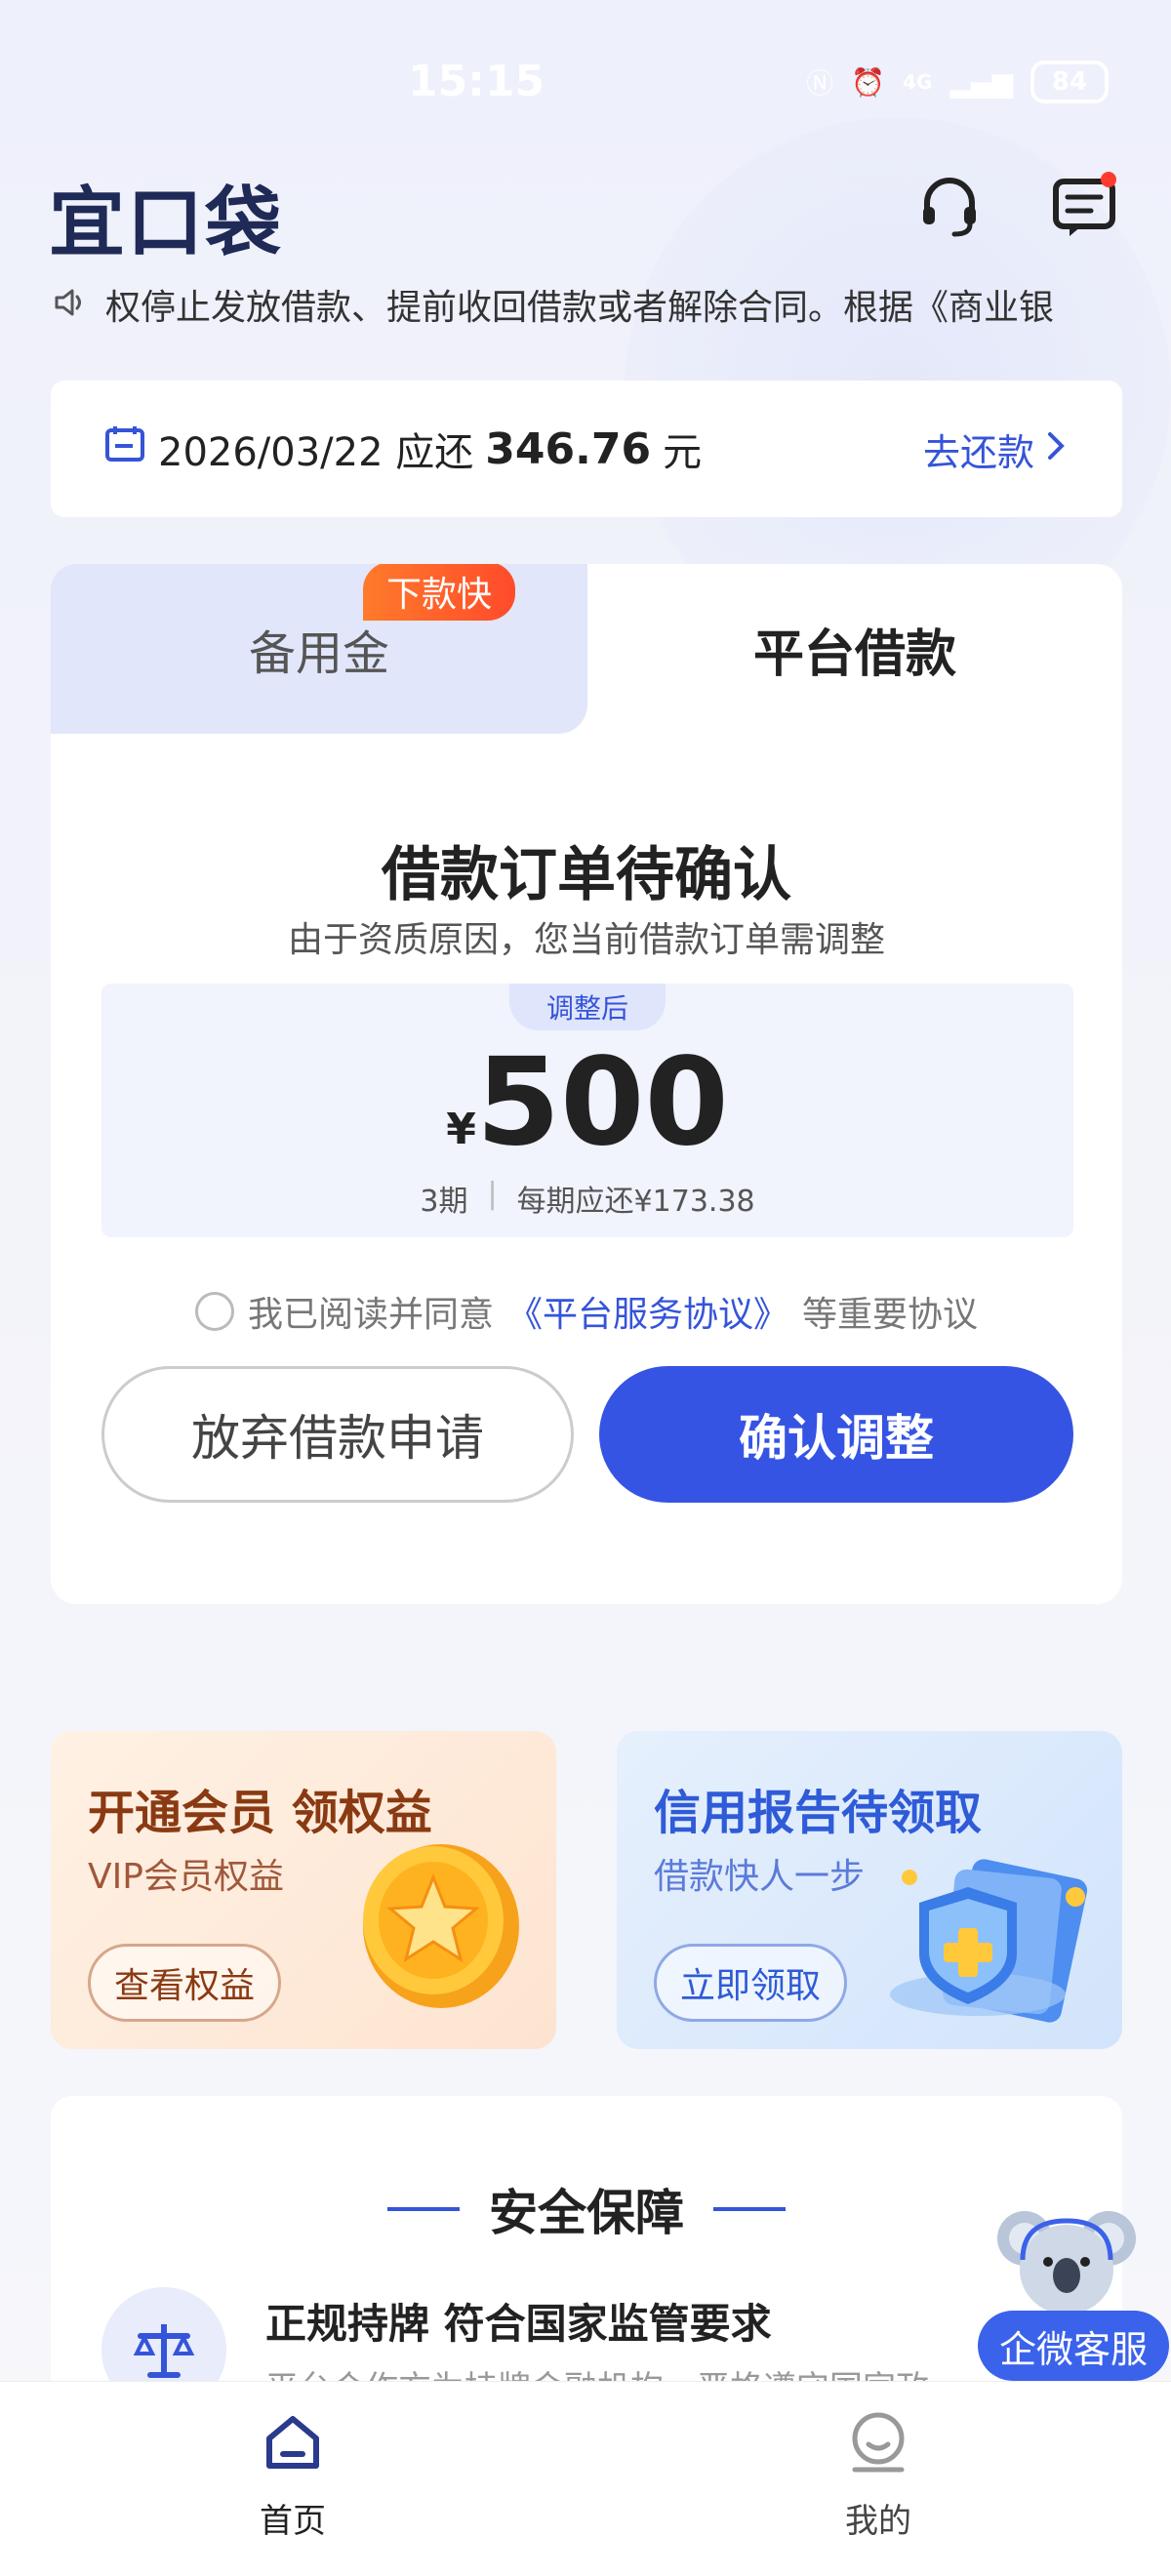 This screenshot has height=2576, width=1171. Describe the element at coordinates (760, 1877) in the screenshot. I see `credit-promo-subtitle: 借款快人一步` at that location.